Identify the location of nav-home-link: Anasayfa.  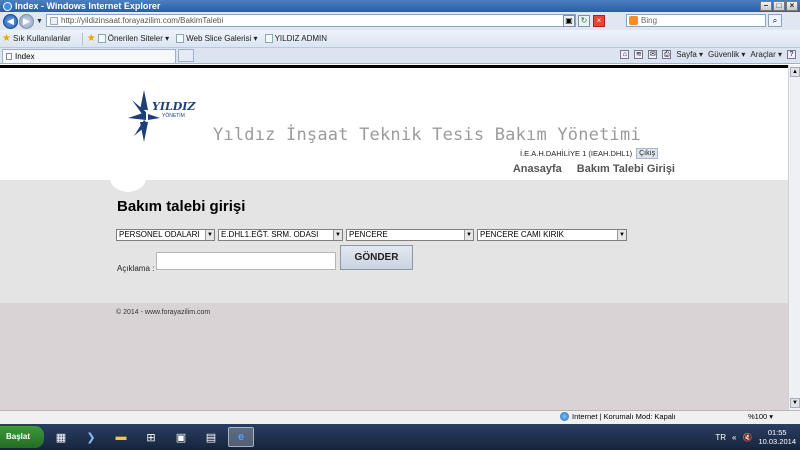
(537, 169).